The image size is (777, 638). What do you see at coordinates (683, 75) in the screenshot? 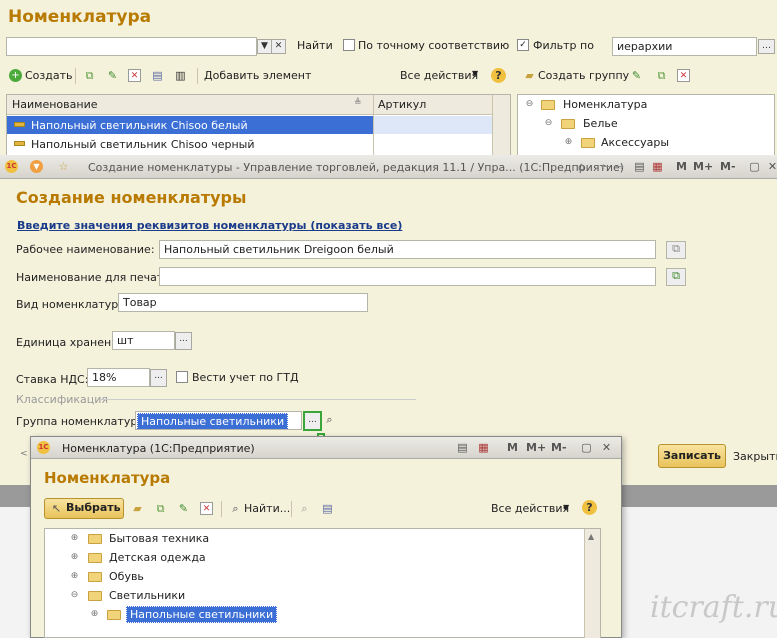
I see `delete-group-icon: ✕` at bounding box center [683, 75].